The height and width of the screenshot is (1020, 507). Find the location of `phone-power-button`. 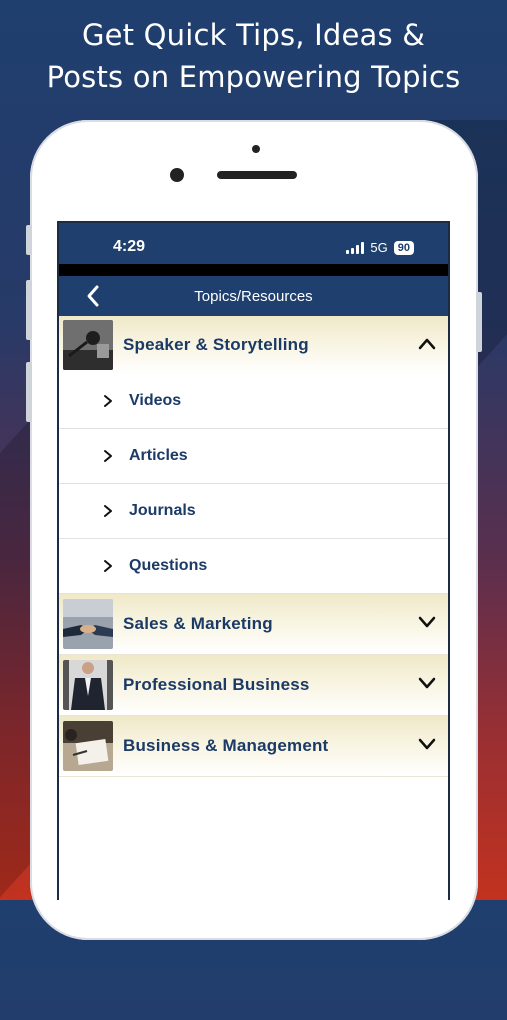

phone-power-button is located at coordinates (479, 322).